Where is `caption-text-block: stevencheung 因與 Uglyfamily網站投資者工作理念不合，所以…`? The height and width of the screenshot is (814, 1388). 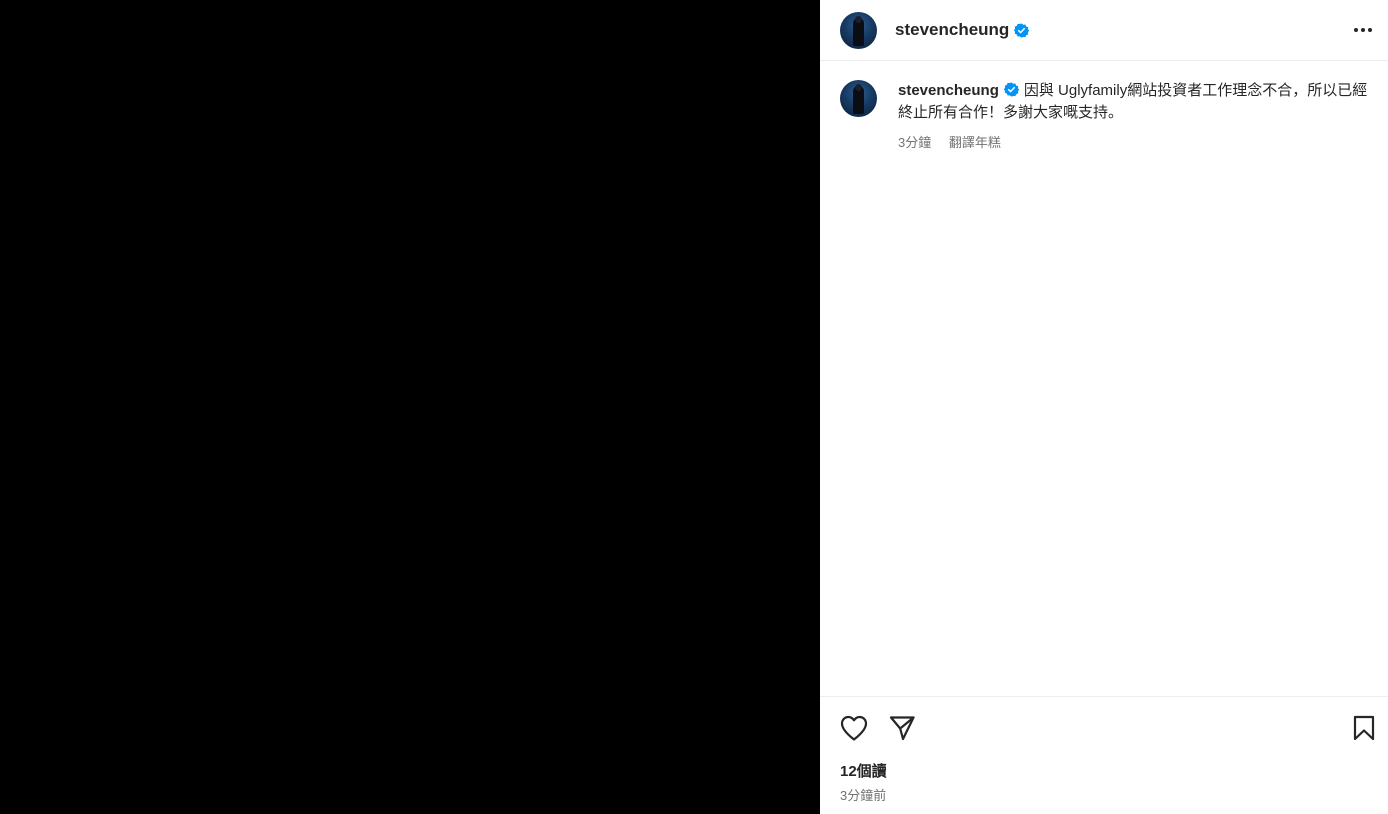 caption-text-block: stevencheung 因與 Uglyfamily網站投資者工作理念不合，所以… is located at coordinates (1133, 102).